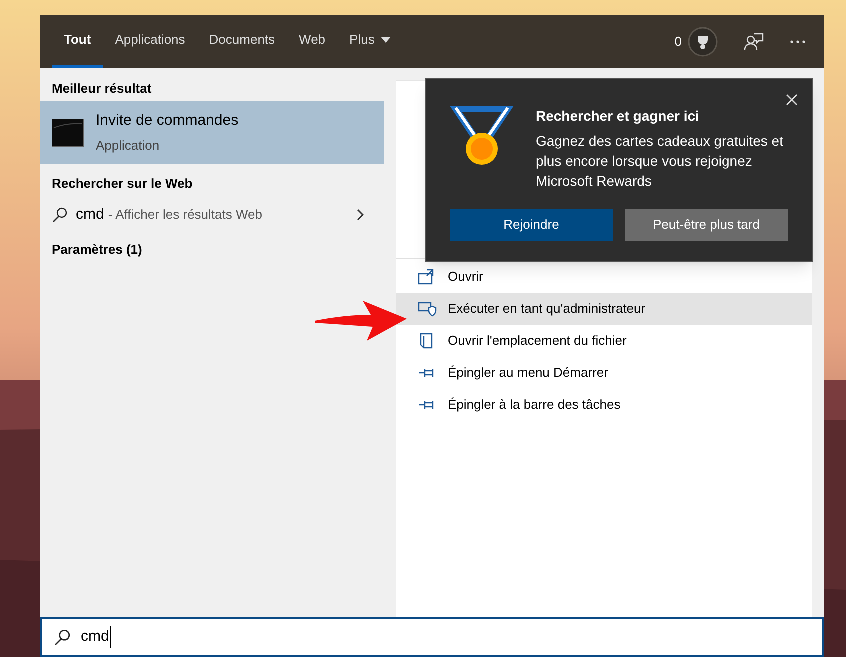 Image resolution: width=846 pixels, height=657 pixels. Describe the element at coordinates (798, 42) in the screenshot. I see `more-icon` at that location.